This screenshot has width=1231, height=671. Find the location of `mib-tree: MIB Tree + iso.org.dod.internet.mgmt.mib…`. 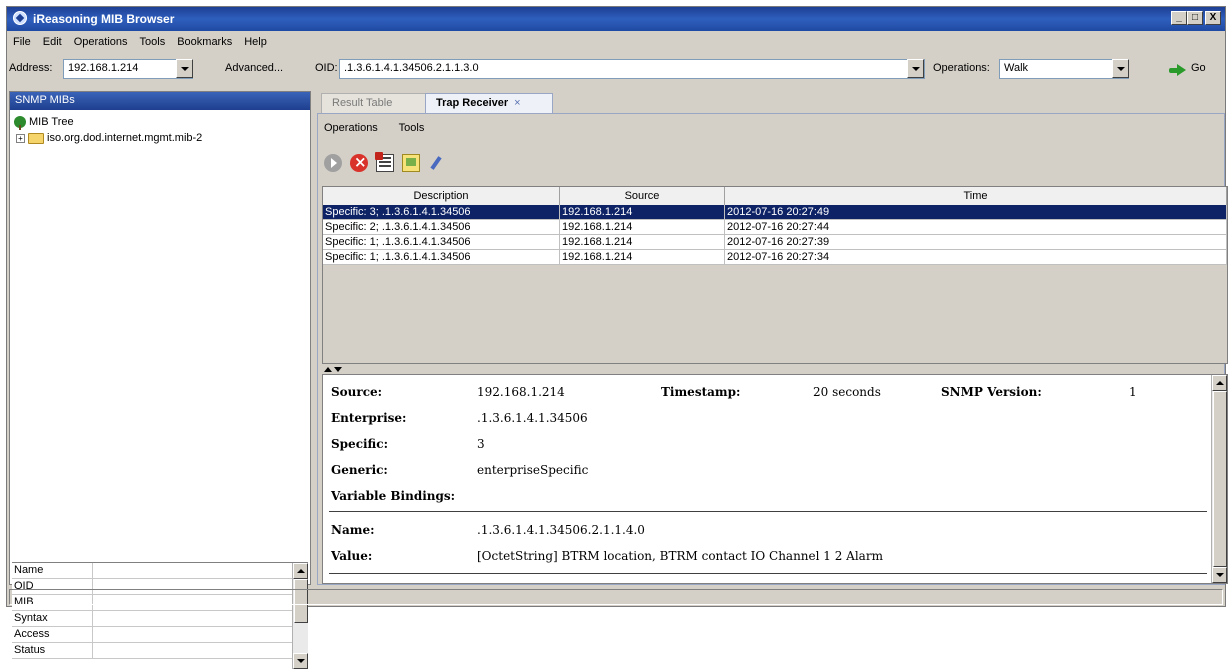

mib-tree: MIB Tree + iso.org.dod.internet.mgmt.mib… is located at coordinates (108, 130).